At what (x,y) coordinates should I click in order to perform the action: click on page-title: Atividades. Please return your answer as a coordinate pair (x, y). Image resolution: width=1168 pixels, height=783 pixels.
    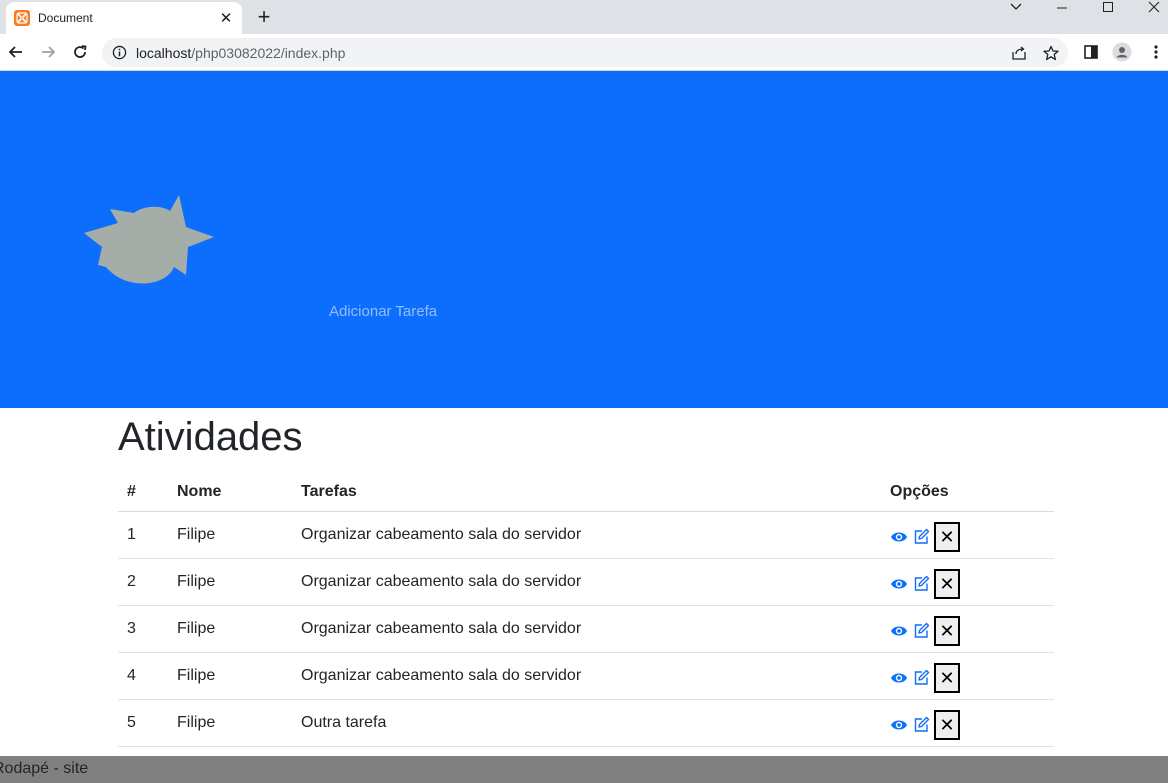
    Looking at the image, I should click on (210, 437).